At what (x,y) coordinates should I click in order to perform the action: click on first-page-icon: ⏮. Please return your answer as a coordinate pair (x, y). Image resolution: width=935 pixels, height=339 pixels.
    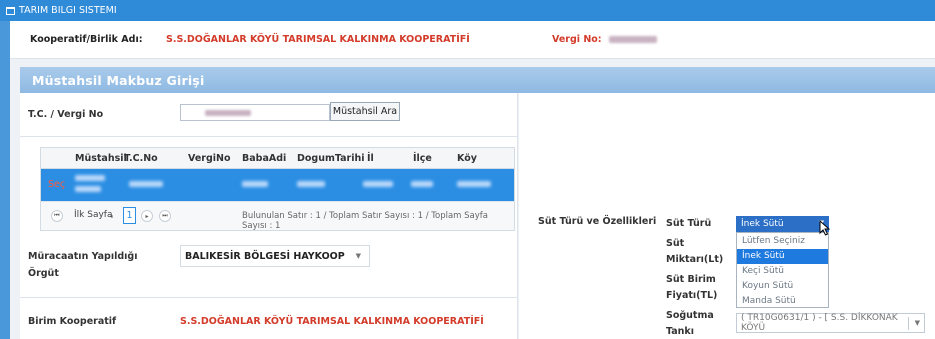
    Looking at the image, I should click on (57, 216).